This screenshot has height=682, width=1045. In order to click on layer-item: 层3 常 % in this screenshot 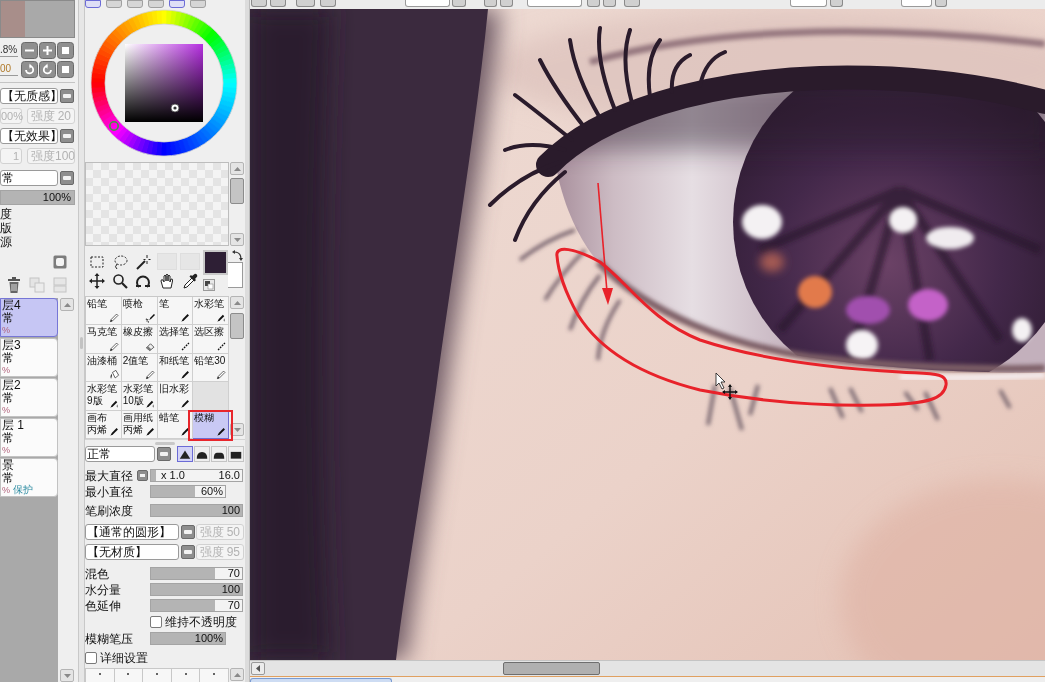, I will do `click(29, 357)`.